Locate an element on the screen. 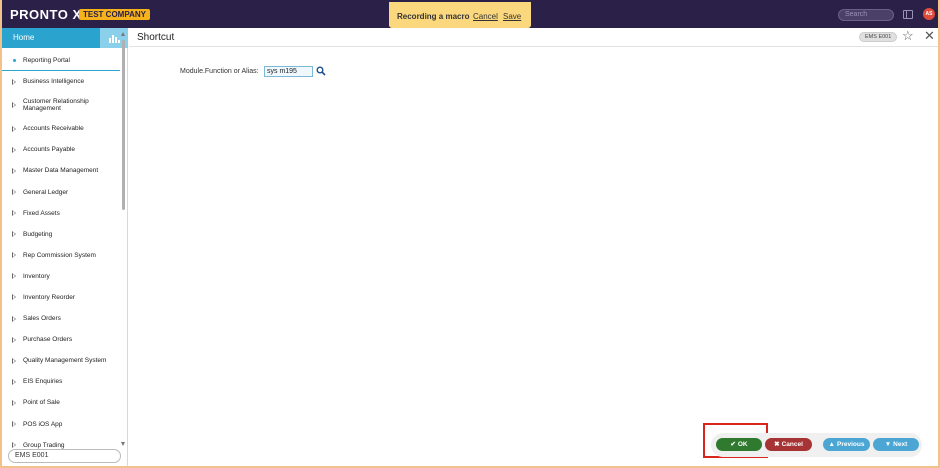 The height and width of the screenshot is (468, 940). sidebar-item-business-intelligence: Business Intelligence is located at coordinates (61, 81).